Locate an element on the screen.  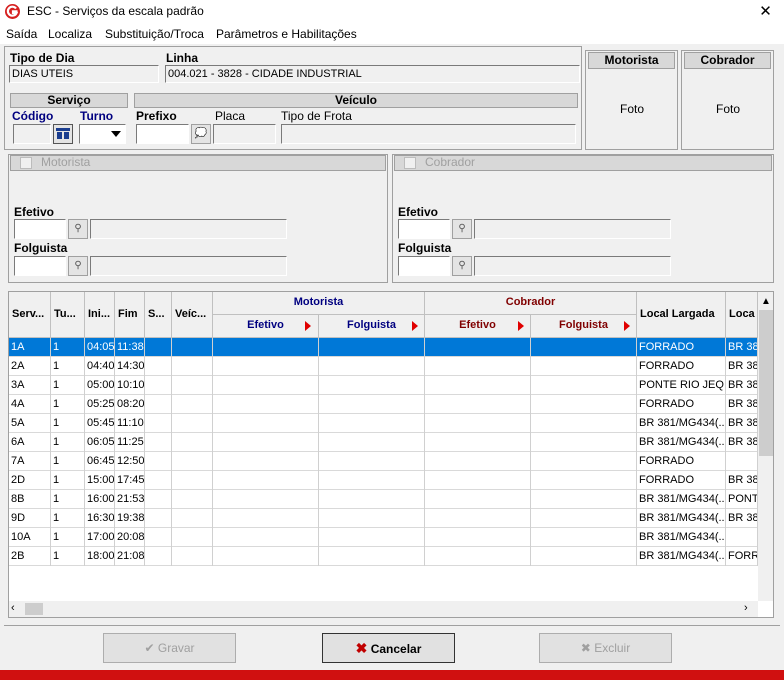
table-row: 9D 1 16:30 19:38 BR 381/MG434(... BR 38 is located at coordinates (383, 518).